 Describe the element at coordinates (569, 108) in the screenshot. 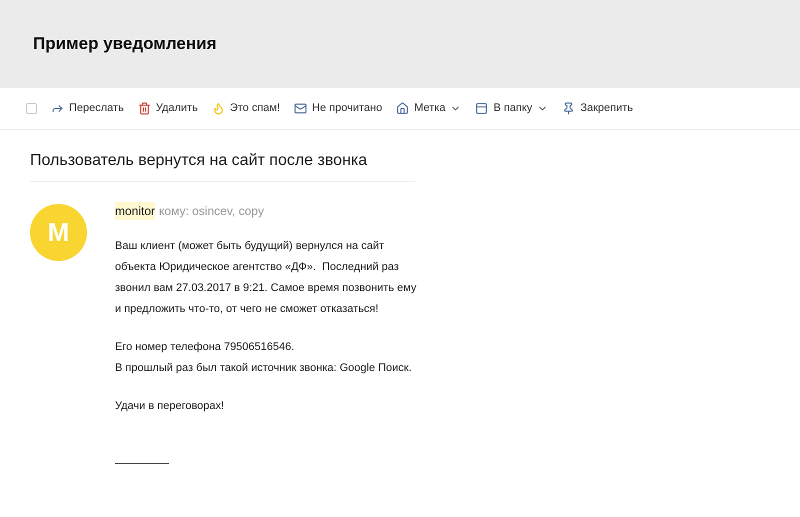

I see `pin-icon` at that location.